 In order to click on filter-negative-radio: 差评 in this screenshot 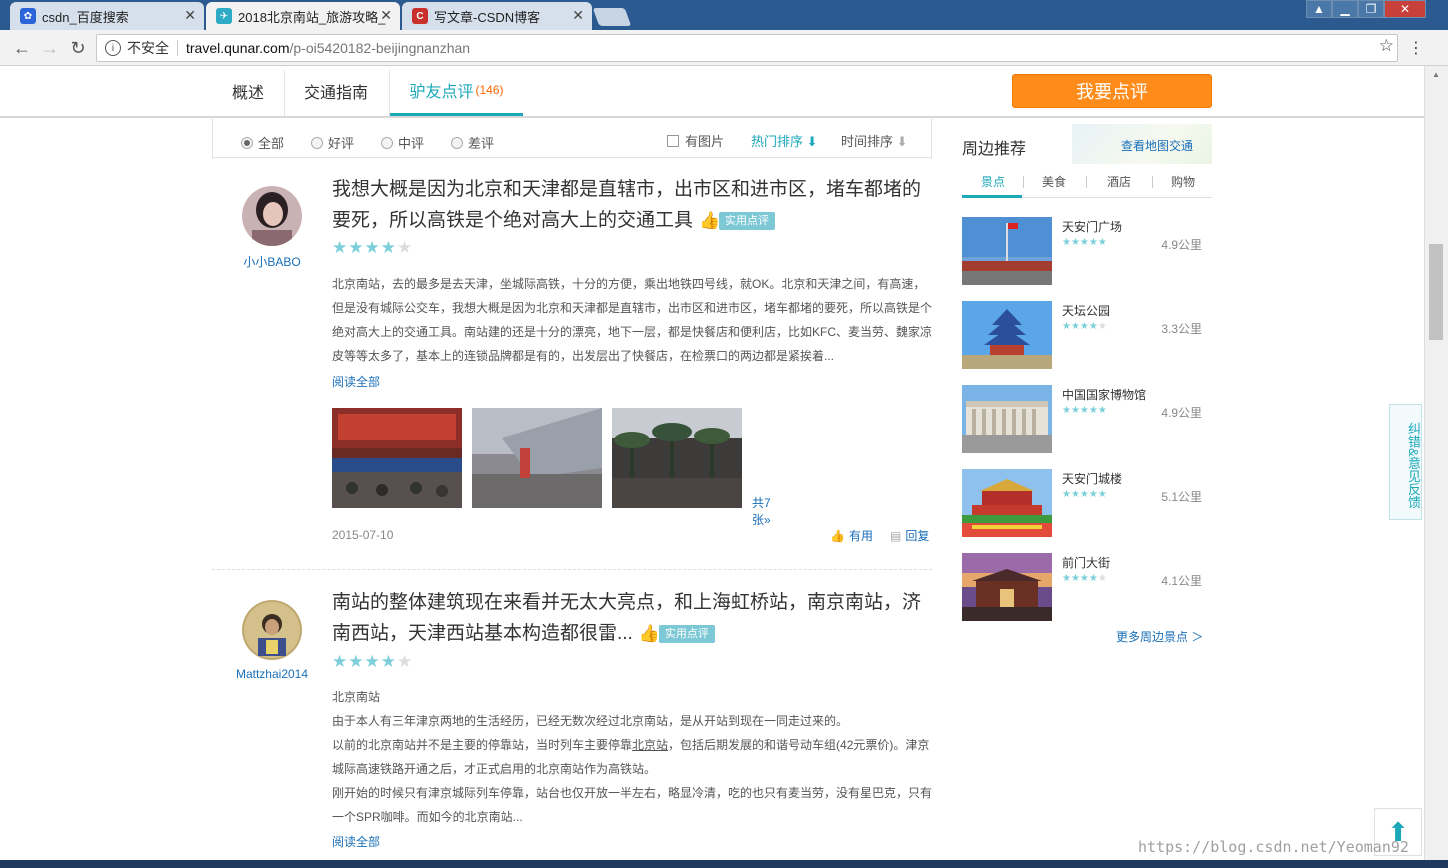, I will do `click(472, 142)`.